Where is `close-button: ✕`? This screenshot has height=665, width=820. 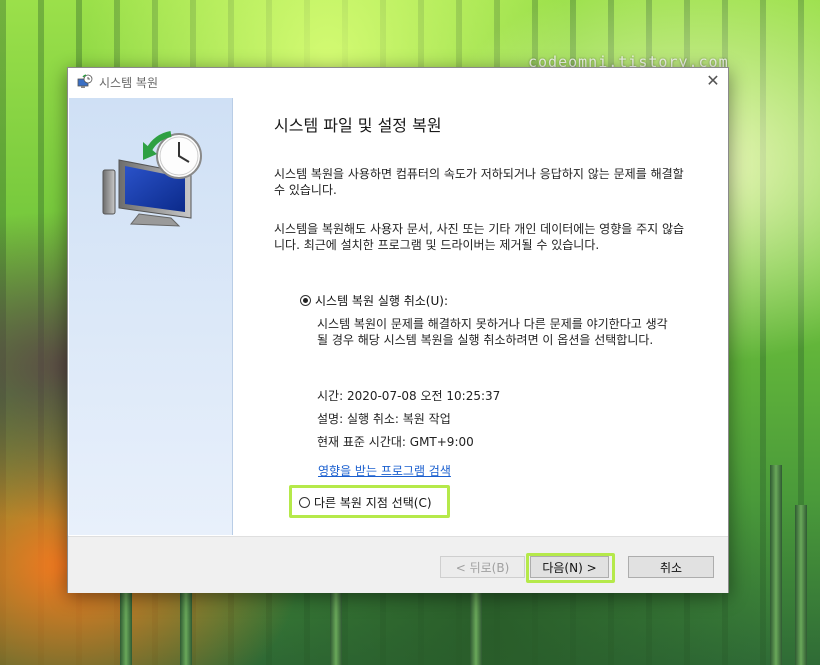
close-button: ✕ is located at coordinates (713, 82).